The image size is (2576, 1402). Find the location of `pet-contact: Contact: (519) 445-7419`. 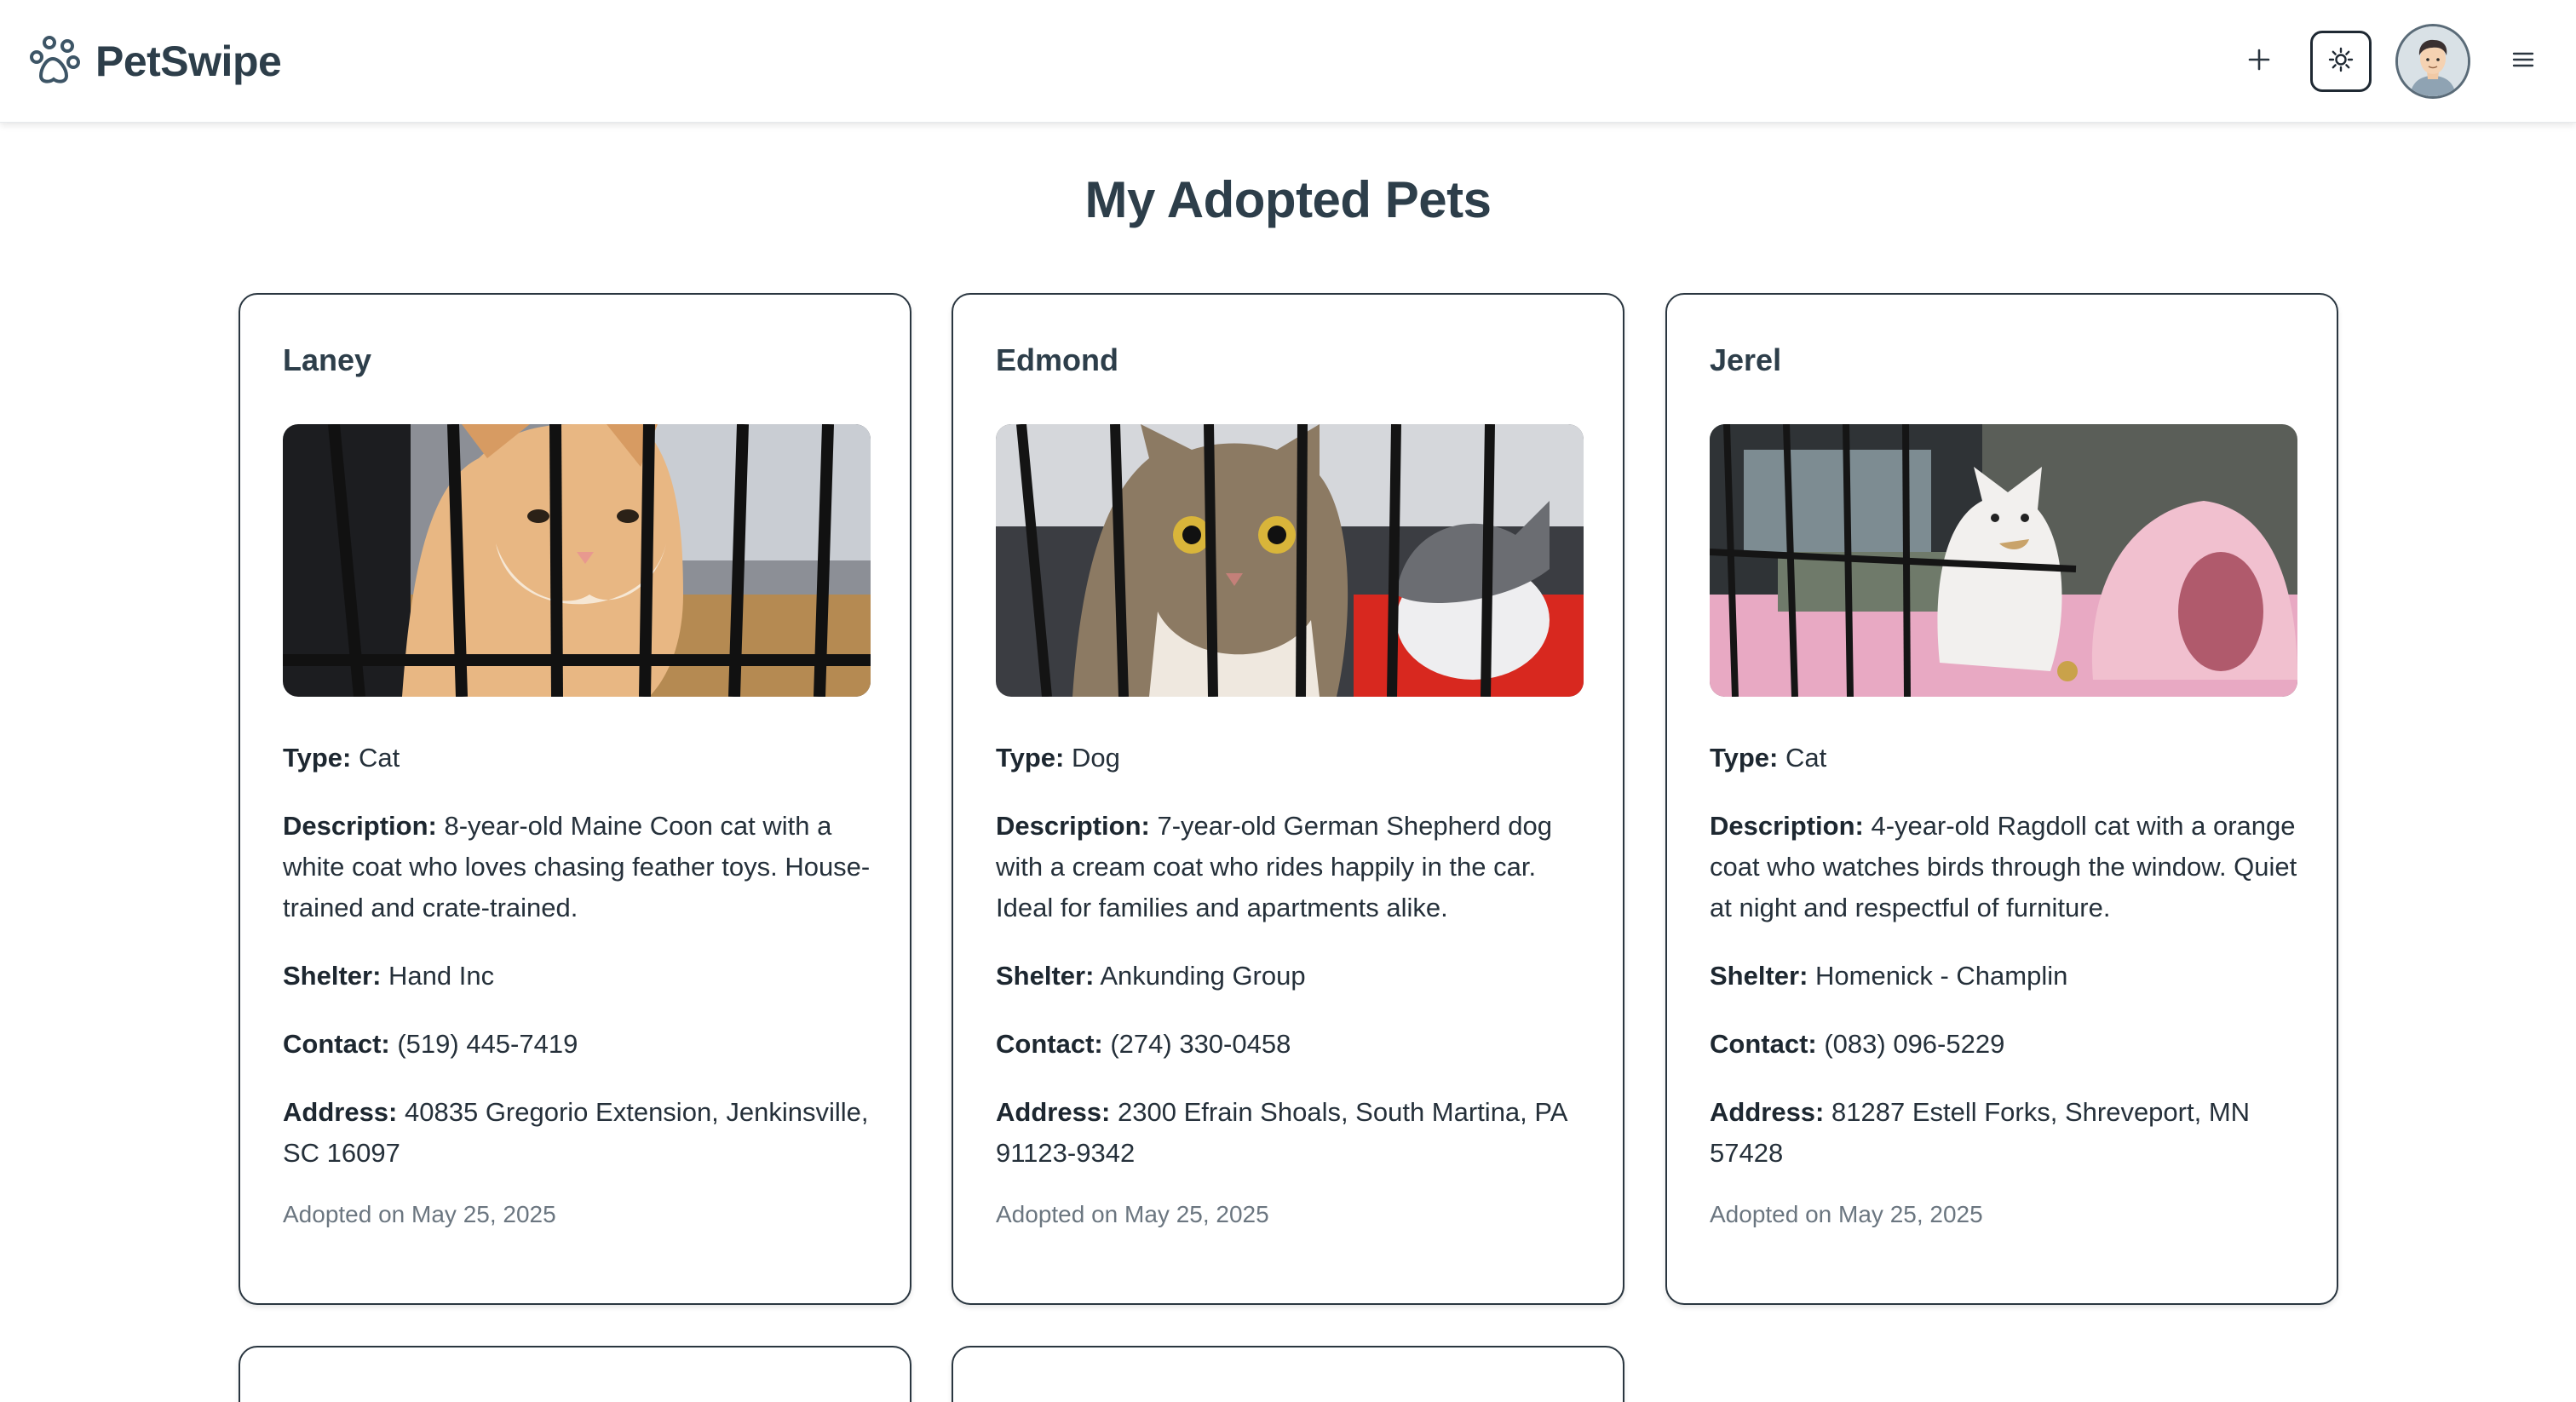

pet-contact: Contact: (519) 445-7419 is located at coordinates (431, 1044).